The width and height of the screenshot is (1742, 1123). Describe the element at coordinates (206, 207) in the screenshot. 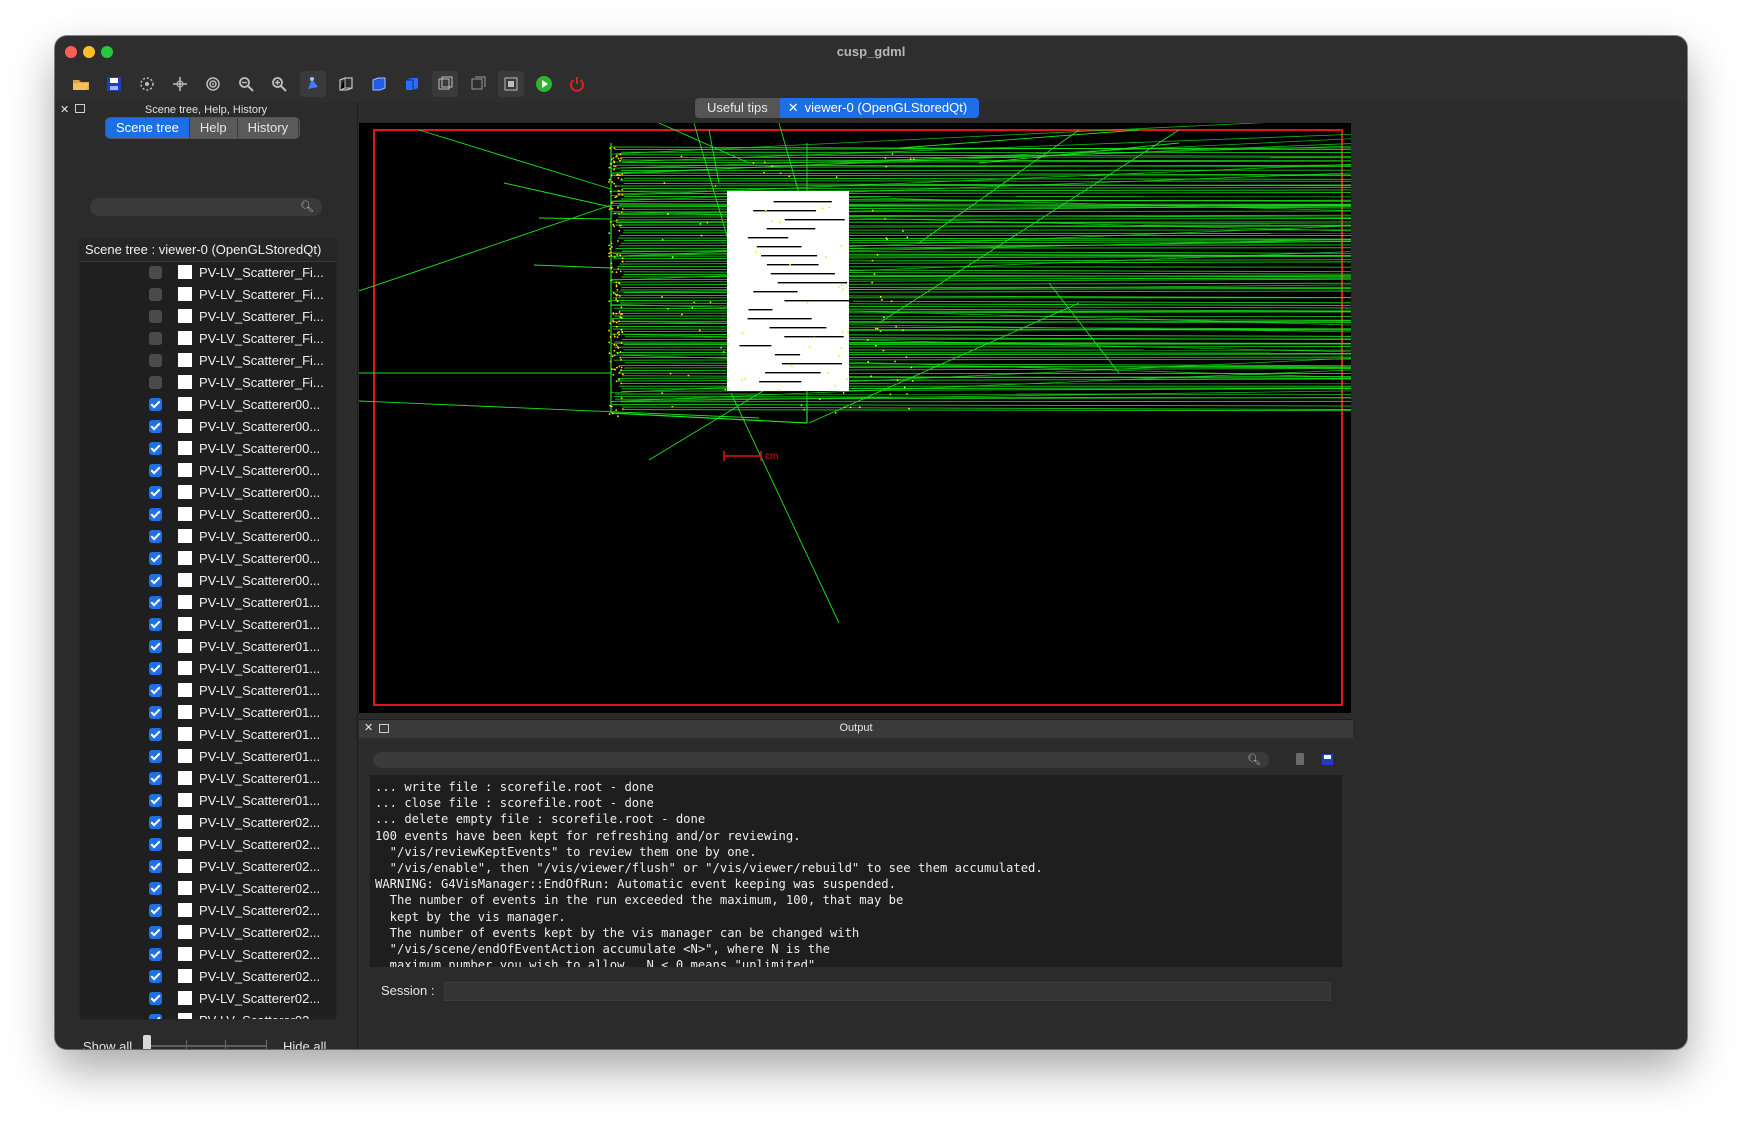

I see `scene-tree-search-input: 🔍︎` at that location.